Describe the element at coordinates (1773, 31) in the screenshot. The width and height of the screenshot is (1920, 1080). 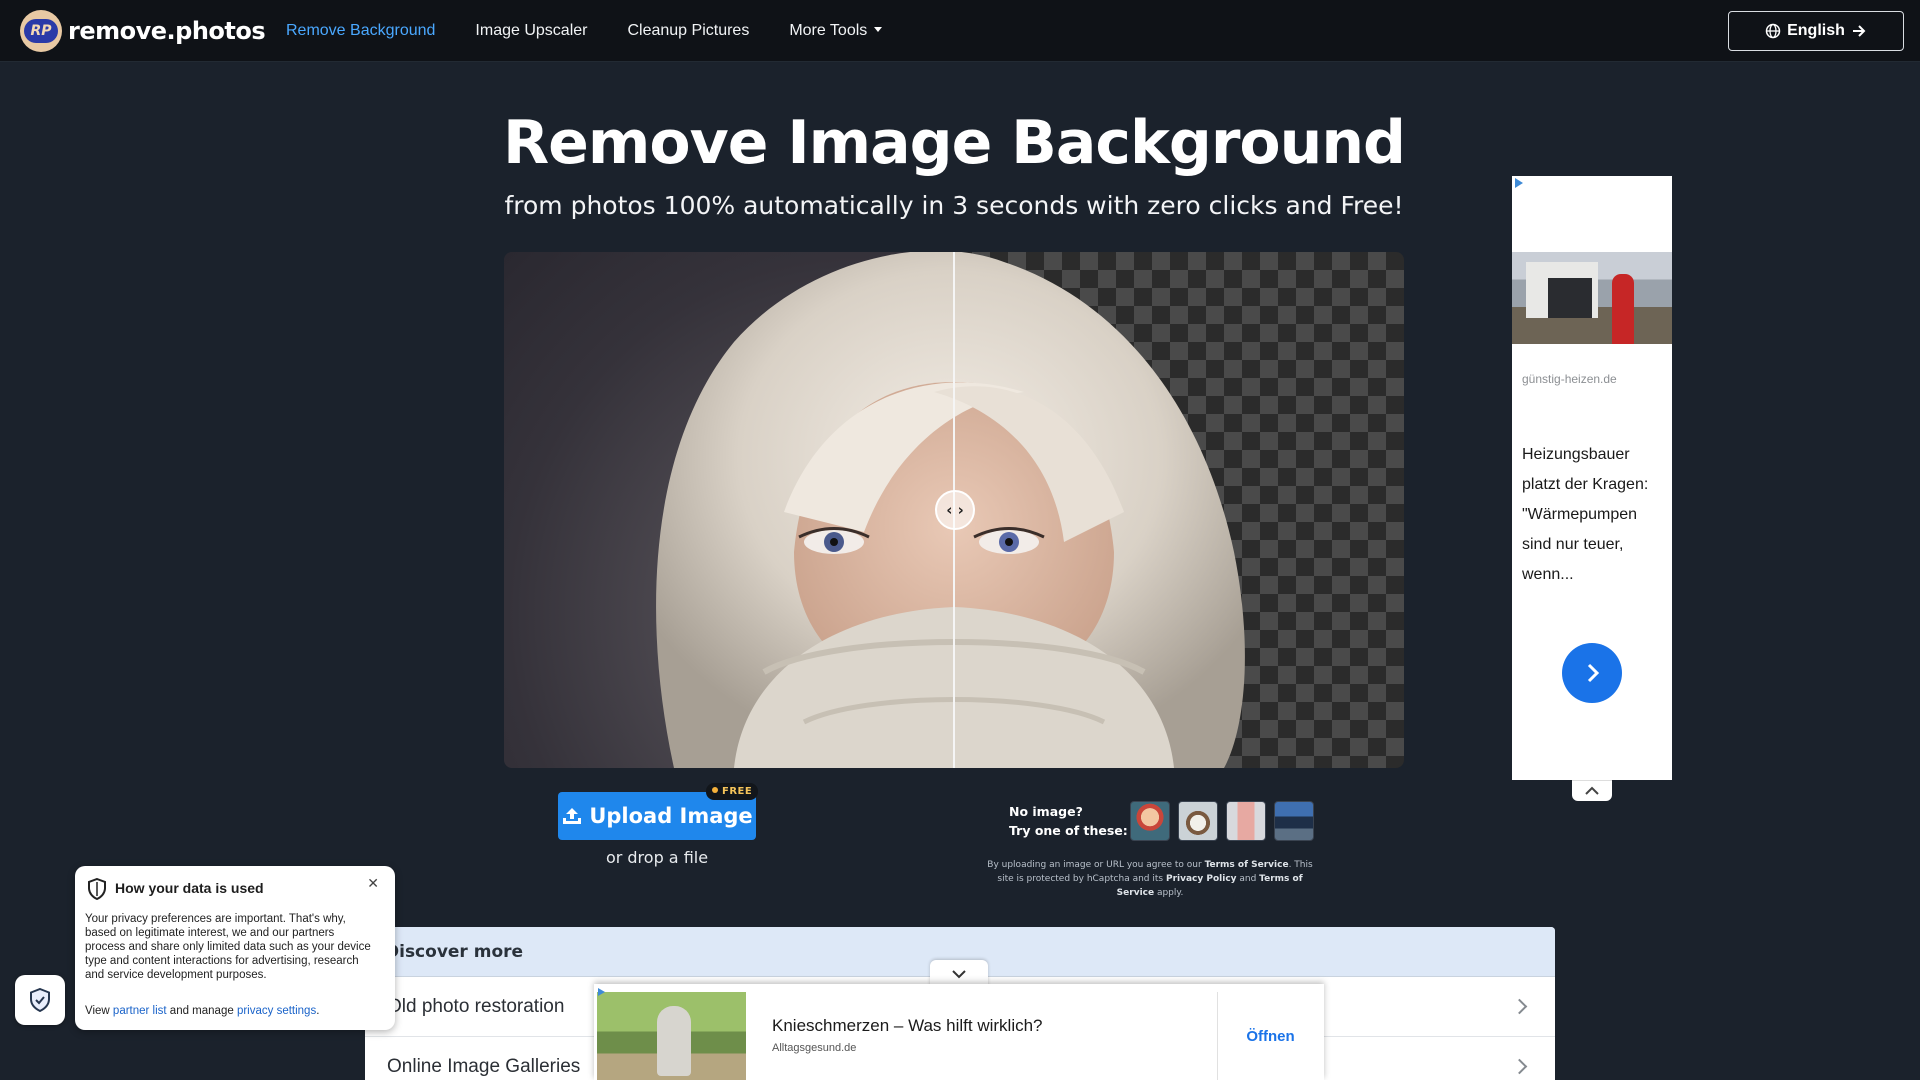
I see `globe-icon` at that location.